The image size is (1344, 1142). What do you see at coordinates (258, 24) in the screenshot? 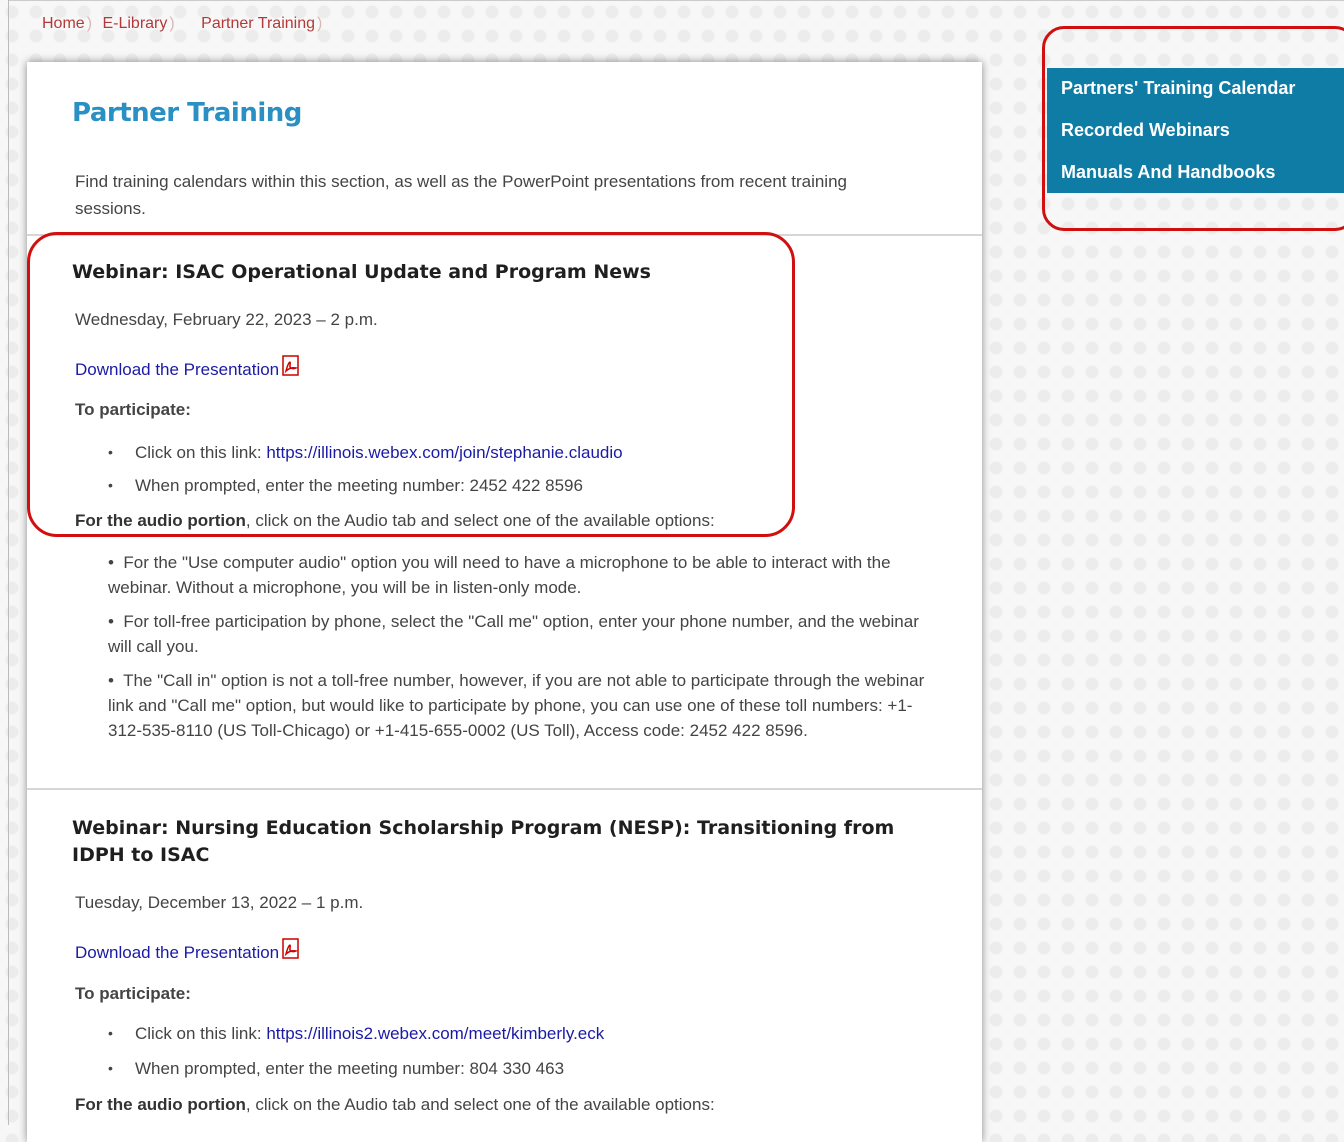
I see `breadcrumb-partner-training: Partner Training` at bounding box center [258, 24].